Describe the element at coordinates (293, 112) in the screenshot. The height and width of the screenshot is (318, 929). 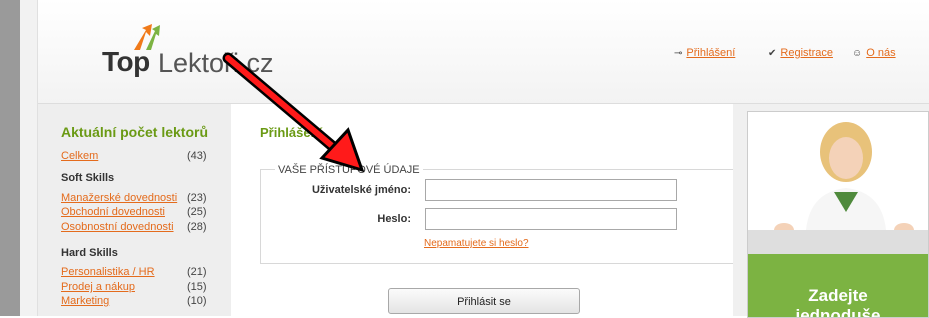
I see `annotation-arrow-icon` at that location.